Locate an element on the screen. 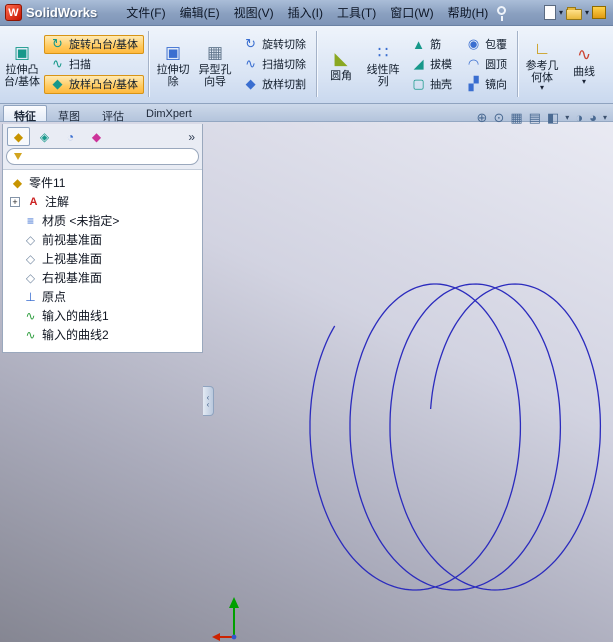  appearance-dropdown-icon: ▾ is located at coordinates (605, 118).